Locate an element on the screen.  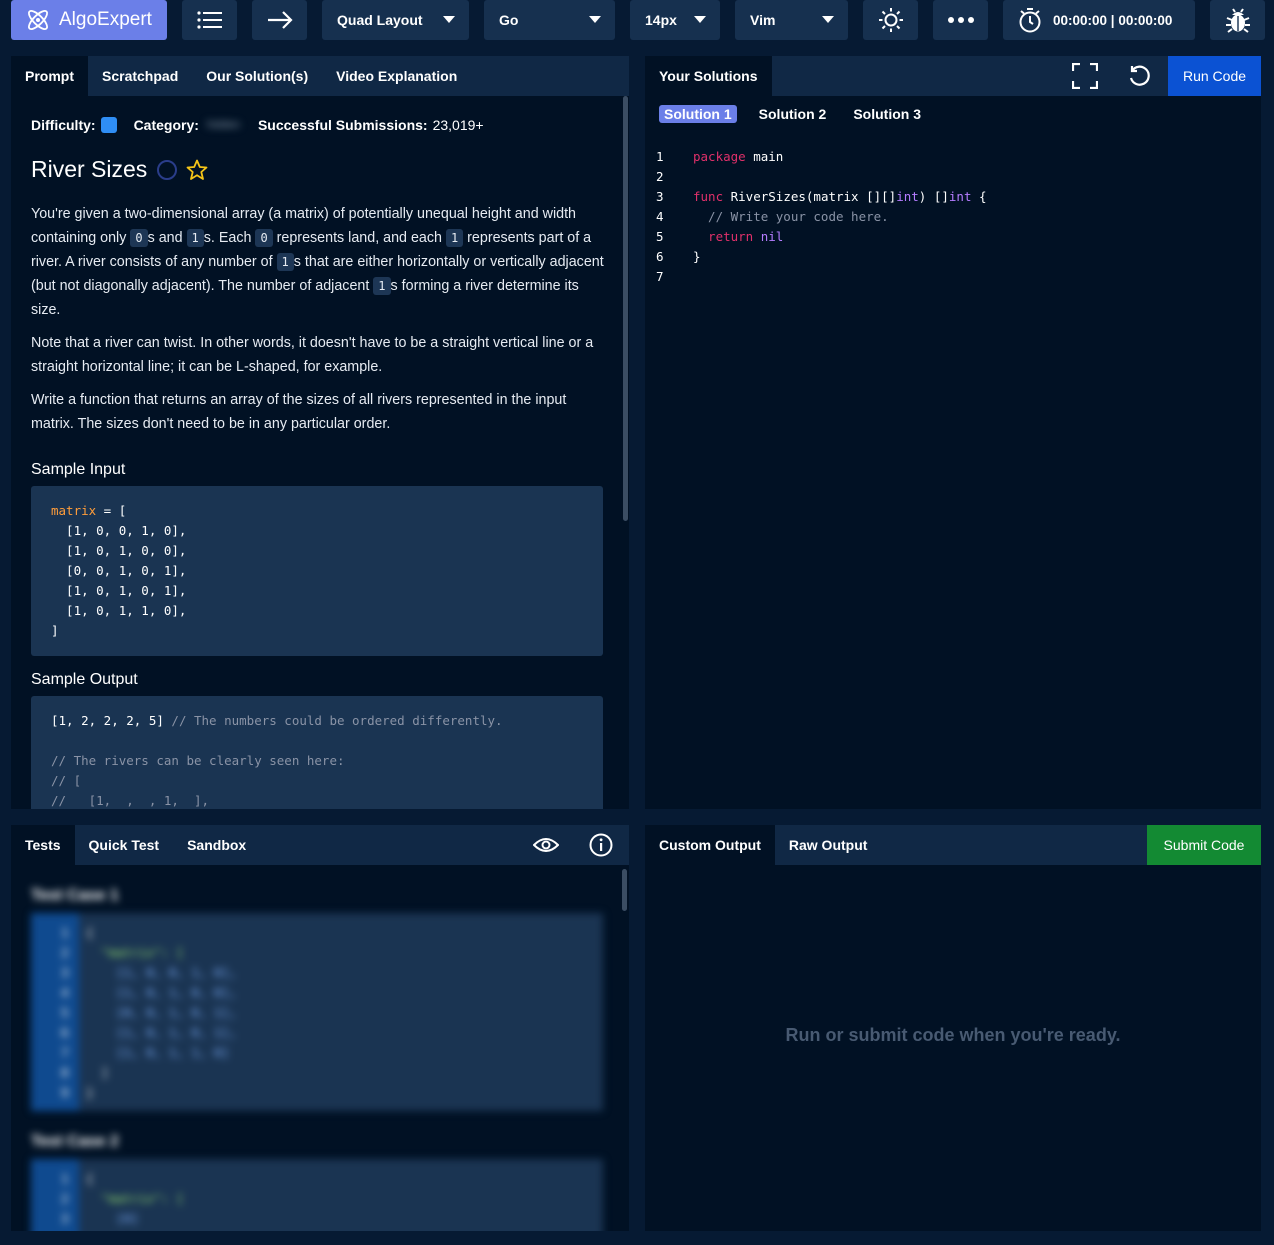
line-number: 5 is located at coordinates (660, 236).